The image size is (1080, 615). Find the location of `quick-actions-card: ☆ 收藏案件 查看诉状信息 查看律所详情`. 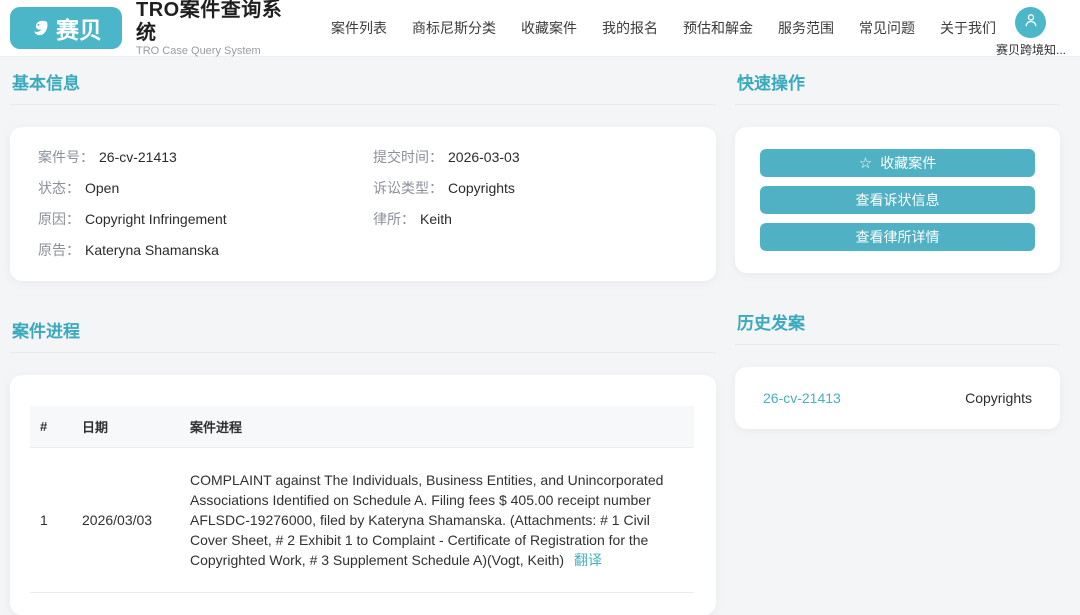

quick-actions-card: ☆ 收藏案件 查看诉状信息 查看律所详情 is located at coordinates (897, 200).